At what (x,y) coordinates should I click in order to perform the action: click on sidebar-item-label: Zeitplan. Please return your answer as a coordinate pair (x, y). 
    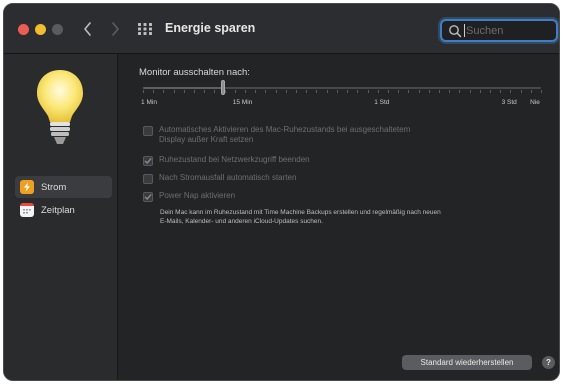
    Looking at the image, I should click on (58, 210).